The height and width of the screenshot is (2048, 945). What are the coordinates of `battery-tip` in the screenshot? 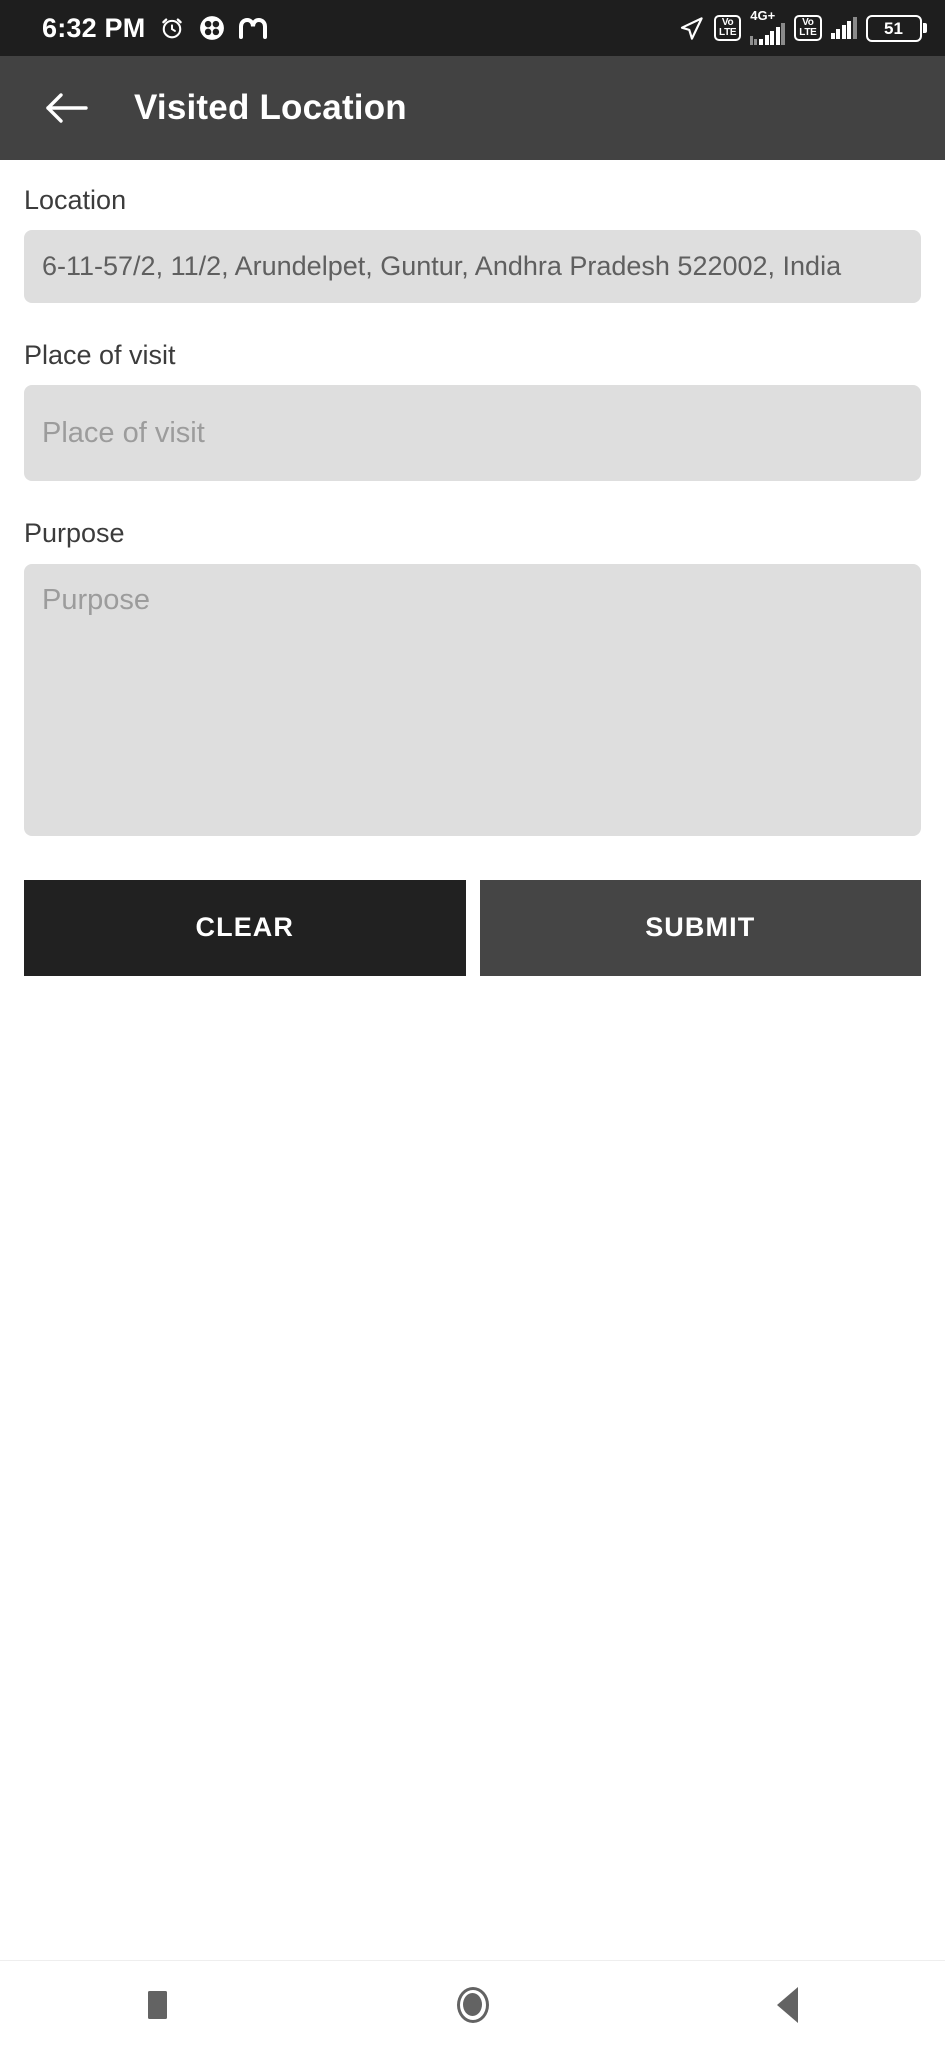 It's located at (925, 28).